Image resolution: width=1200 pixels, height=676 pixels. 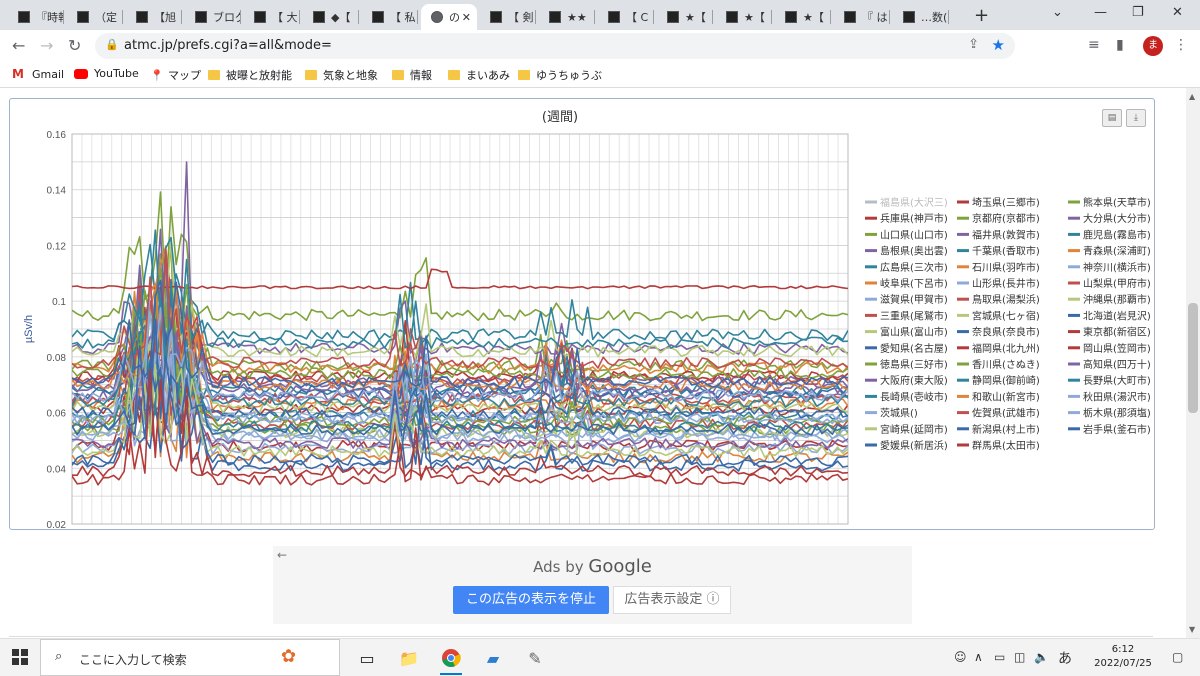 What do you see at coordinates (1117, 429) in the screenshot?
I see `legend-entry: 岩手県(釜石市)` at bounding box center [1117, 429].